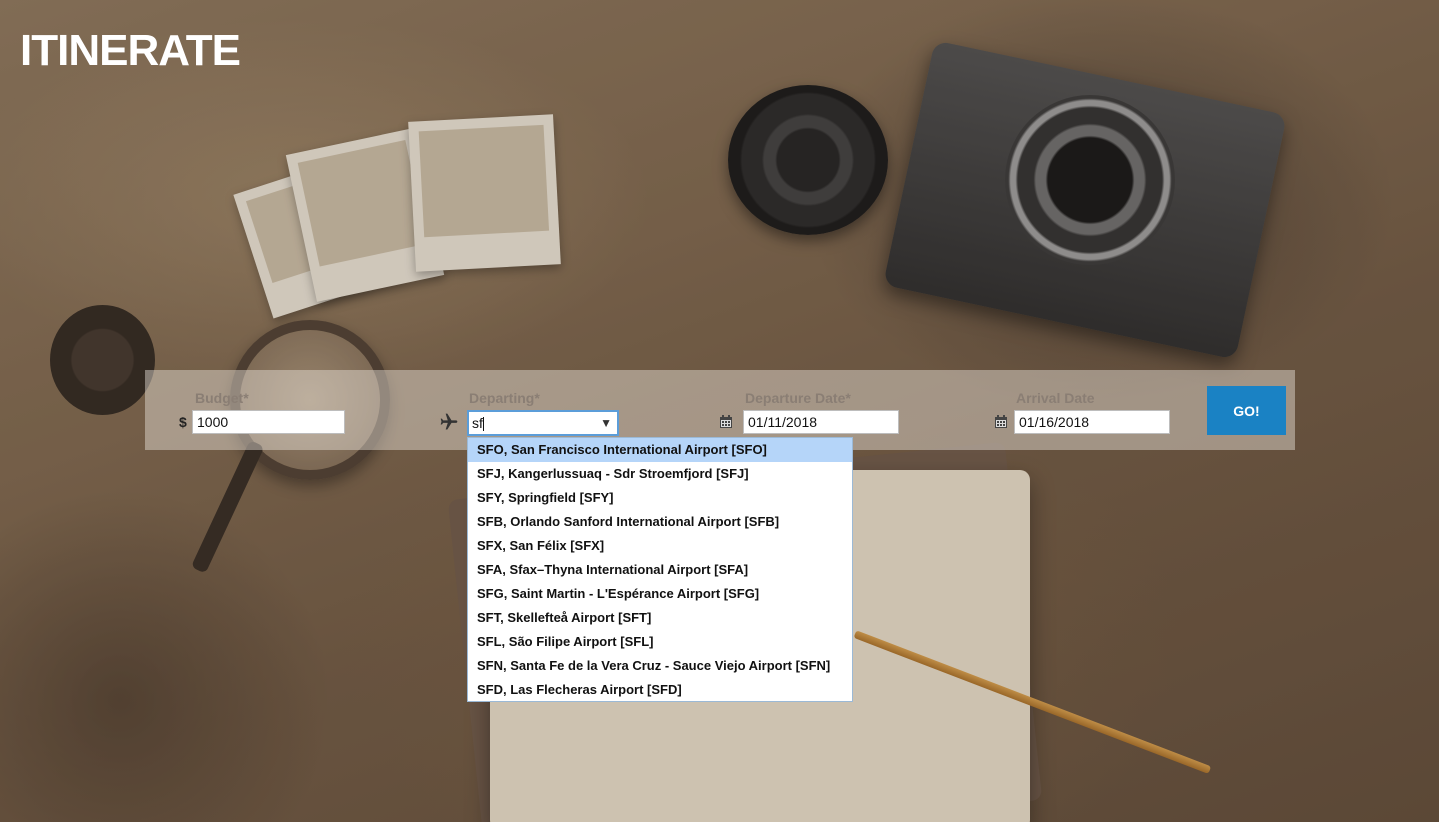 Image resolution: width=1439 pixels, height=822 pixels. What do you see at coordinates (660, 498) in the screenshot?
I see `dropdown-item: SFY, Springfield [SFY]` at bounding box center [660, 498].